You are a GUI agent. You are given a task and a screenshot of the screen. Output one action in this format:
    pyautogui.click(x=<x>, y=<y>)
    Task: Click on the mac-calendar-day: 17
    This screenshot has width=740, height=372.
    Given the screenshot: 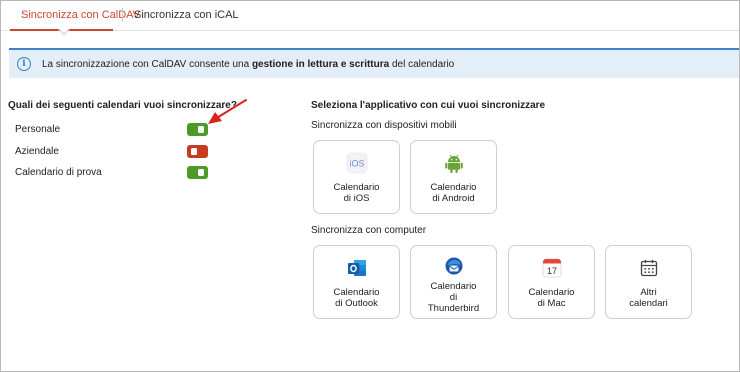 What is the action you would take?
    pyautogui.click(x=551, y=271)
    